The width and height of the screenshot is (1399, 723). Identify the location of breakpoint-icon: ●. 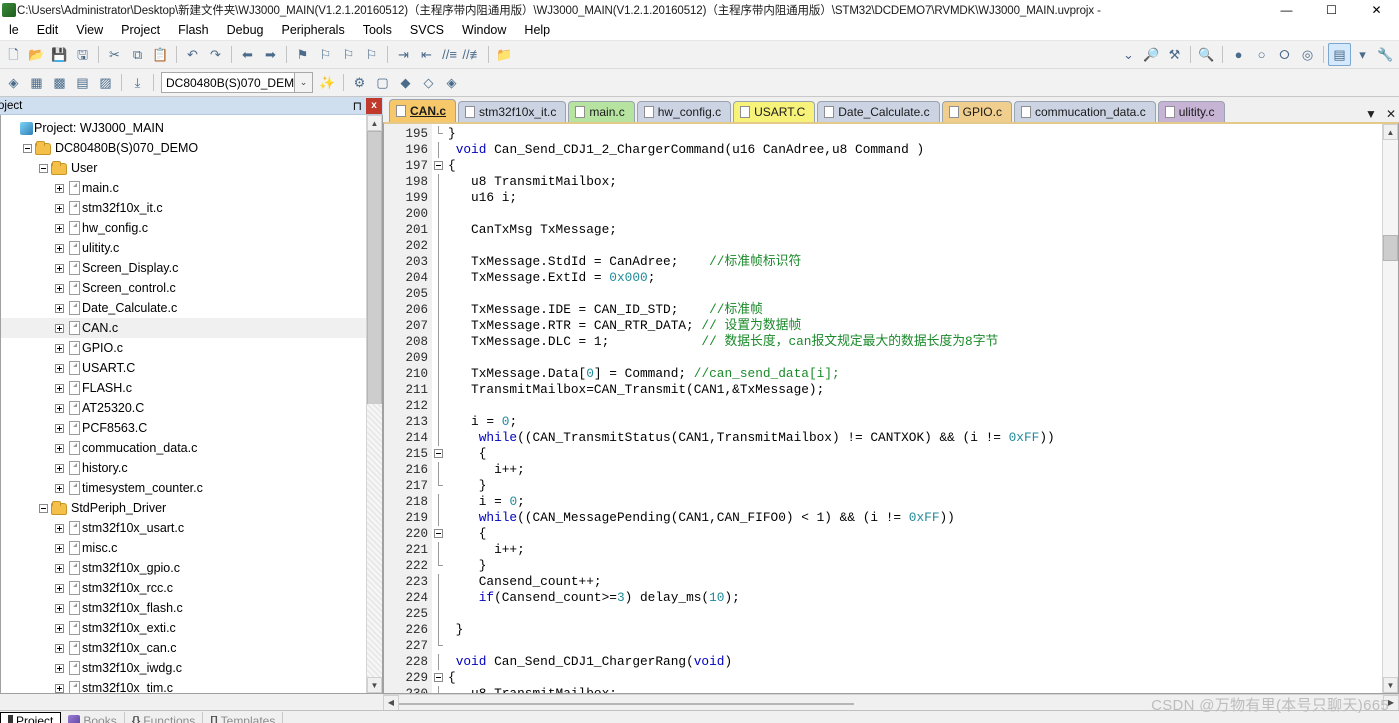
(1238, 54).